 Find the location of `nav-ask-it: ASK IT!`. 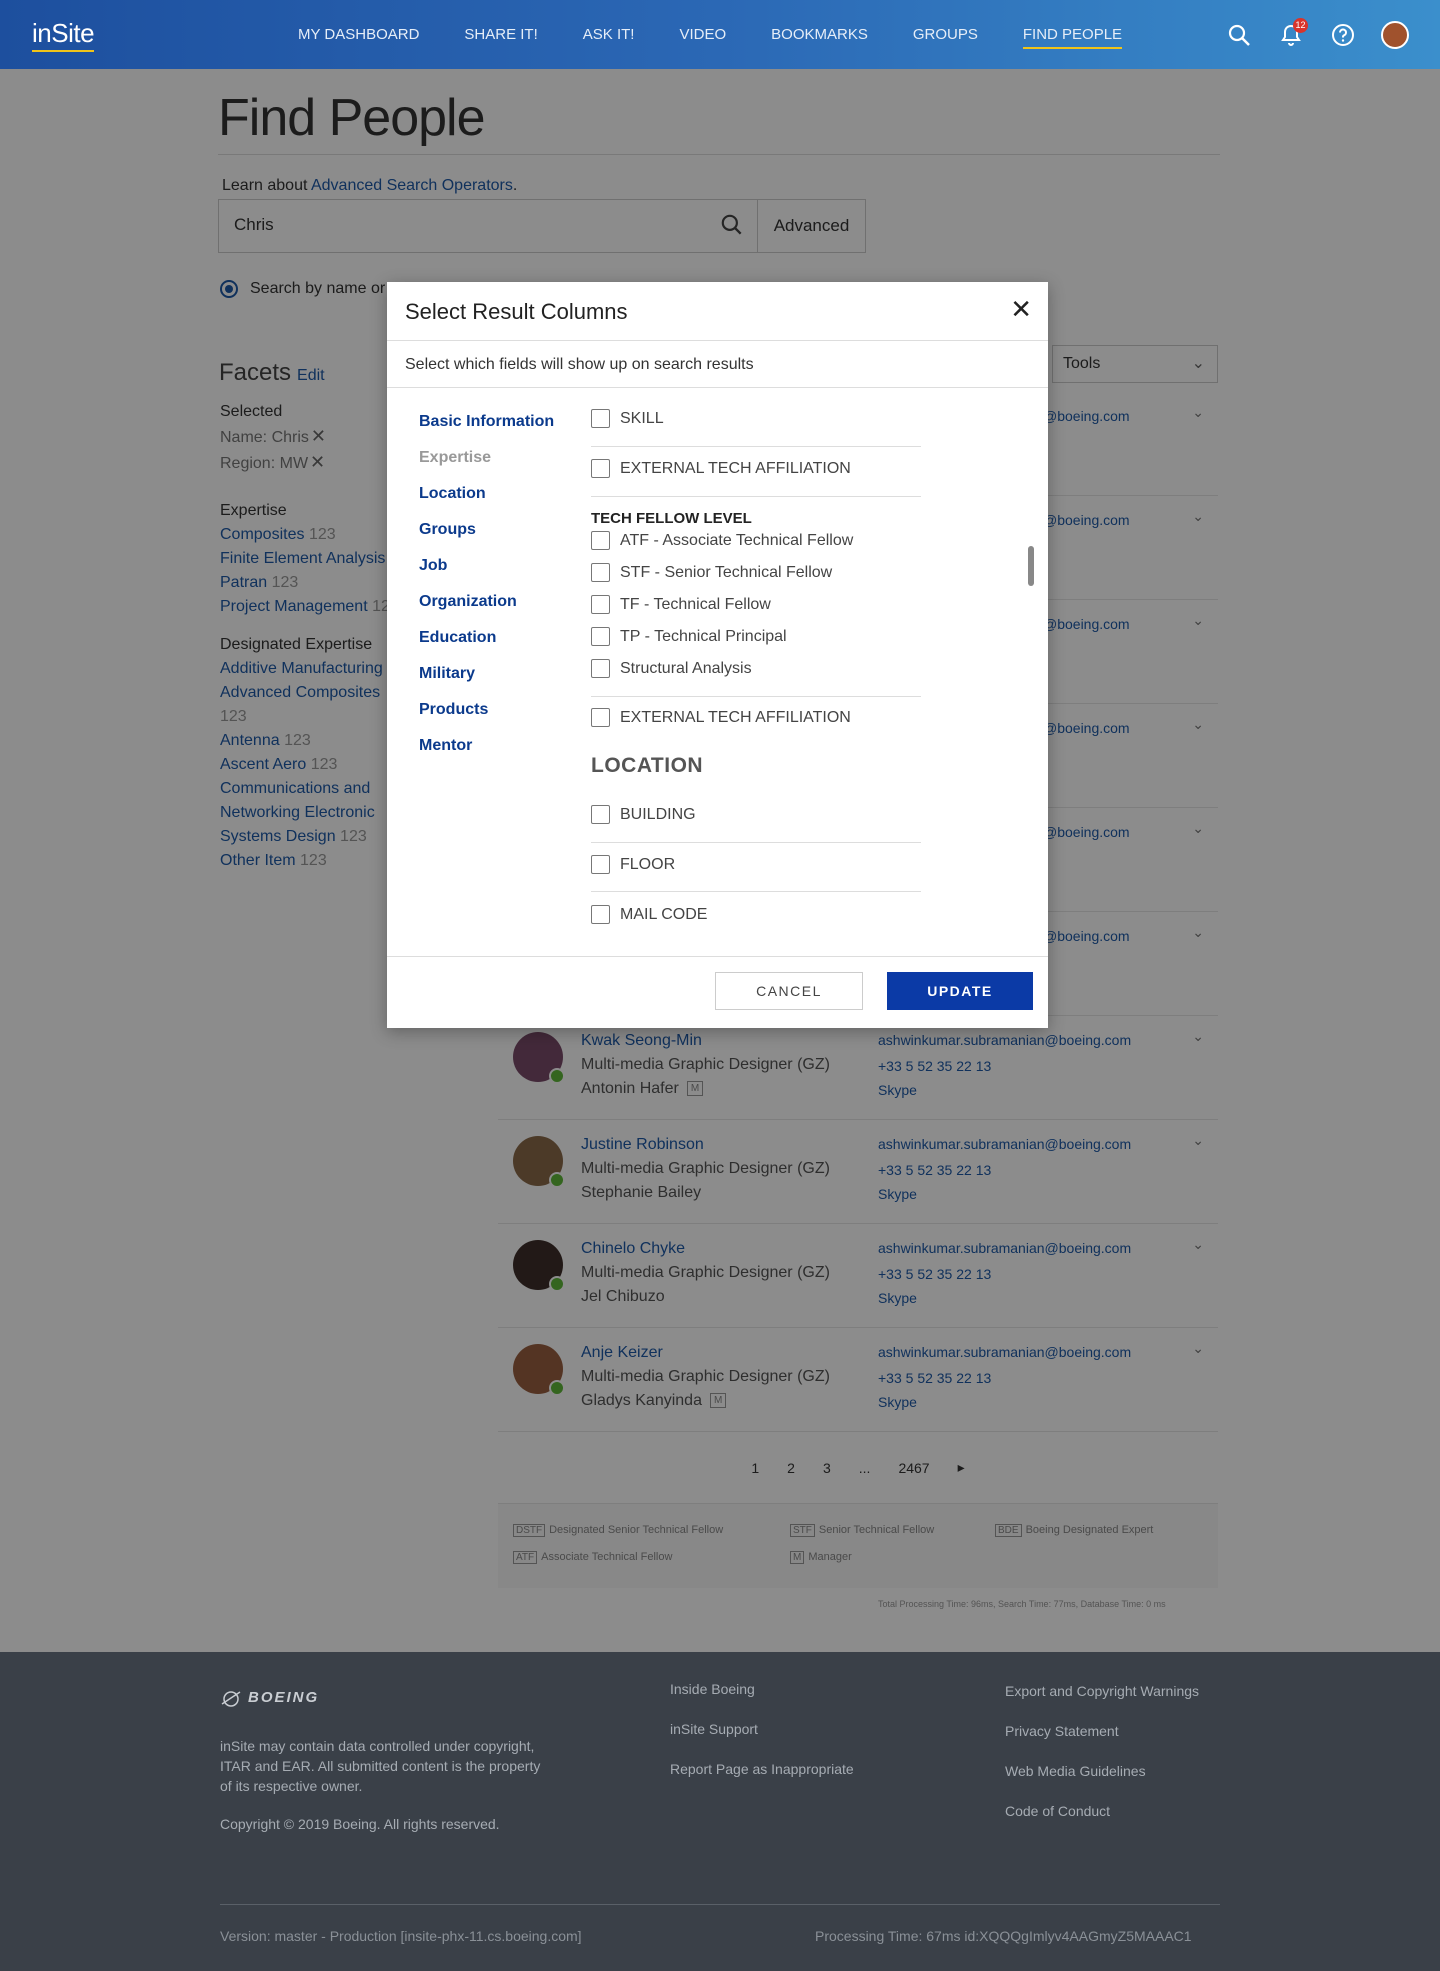

nav-ask-it: ASK IT! is located at coordinates (609, 34).